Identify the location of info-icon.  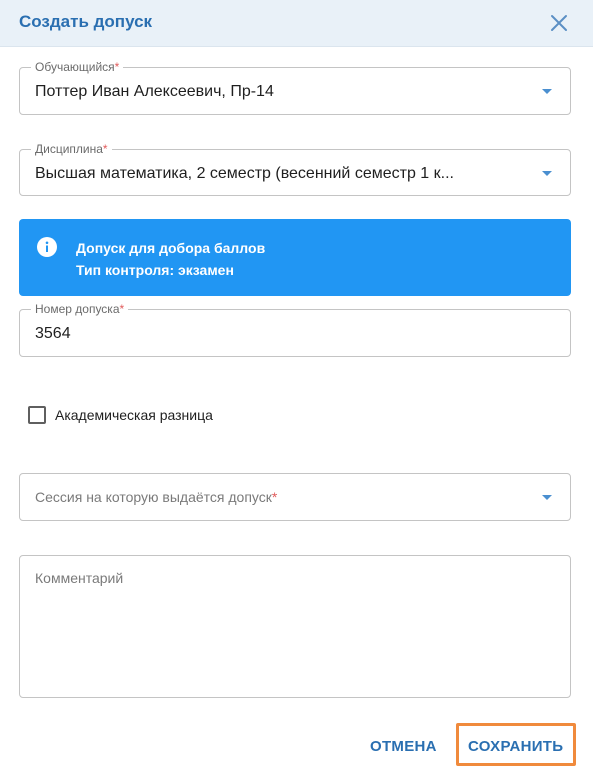
(47, 247).